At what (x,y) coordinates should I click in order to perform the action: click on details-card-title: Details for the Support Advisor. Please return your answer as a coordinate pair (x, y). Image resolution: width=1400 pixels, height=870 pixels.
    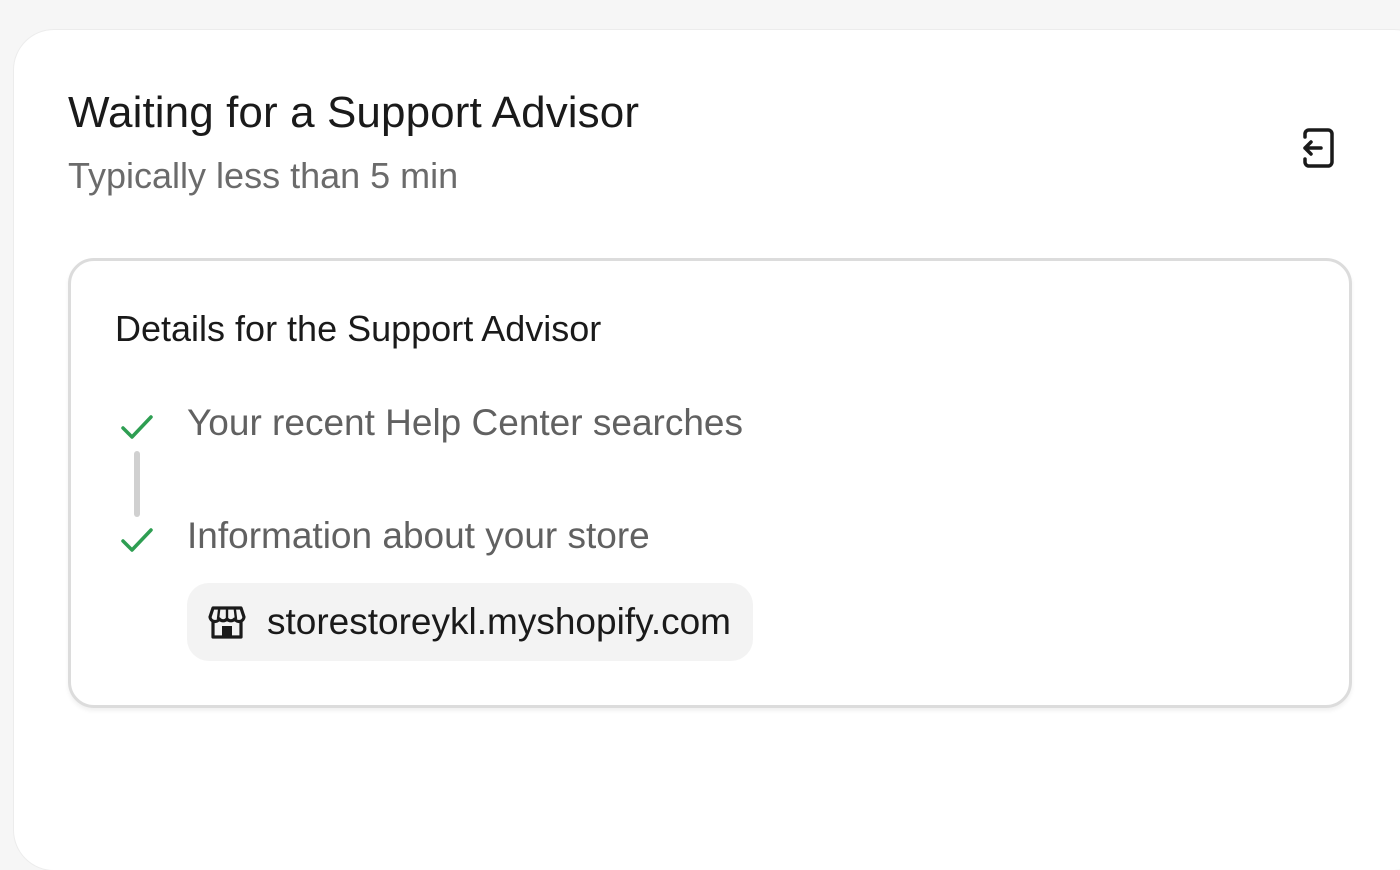
    Looking at the image, I should click on (358, 328).